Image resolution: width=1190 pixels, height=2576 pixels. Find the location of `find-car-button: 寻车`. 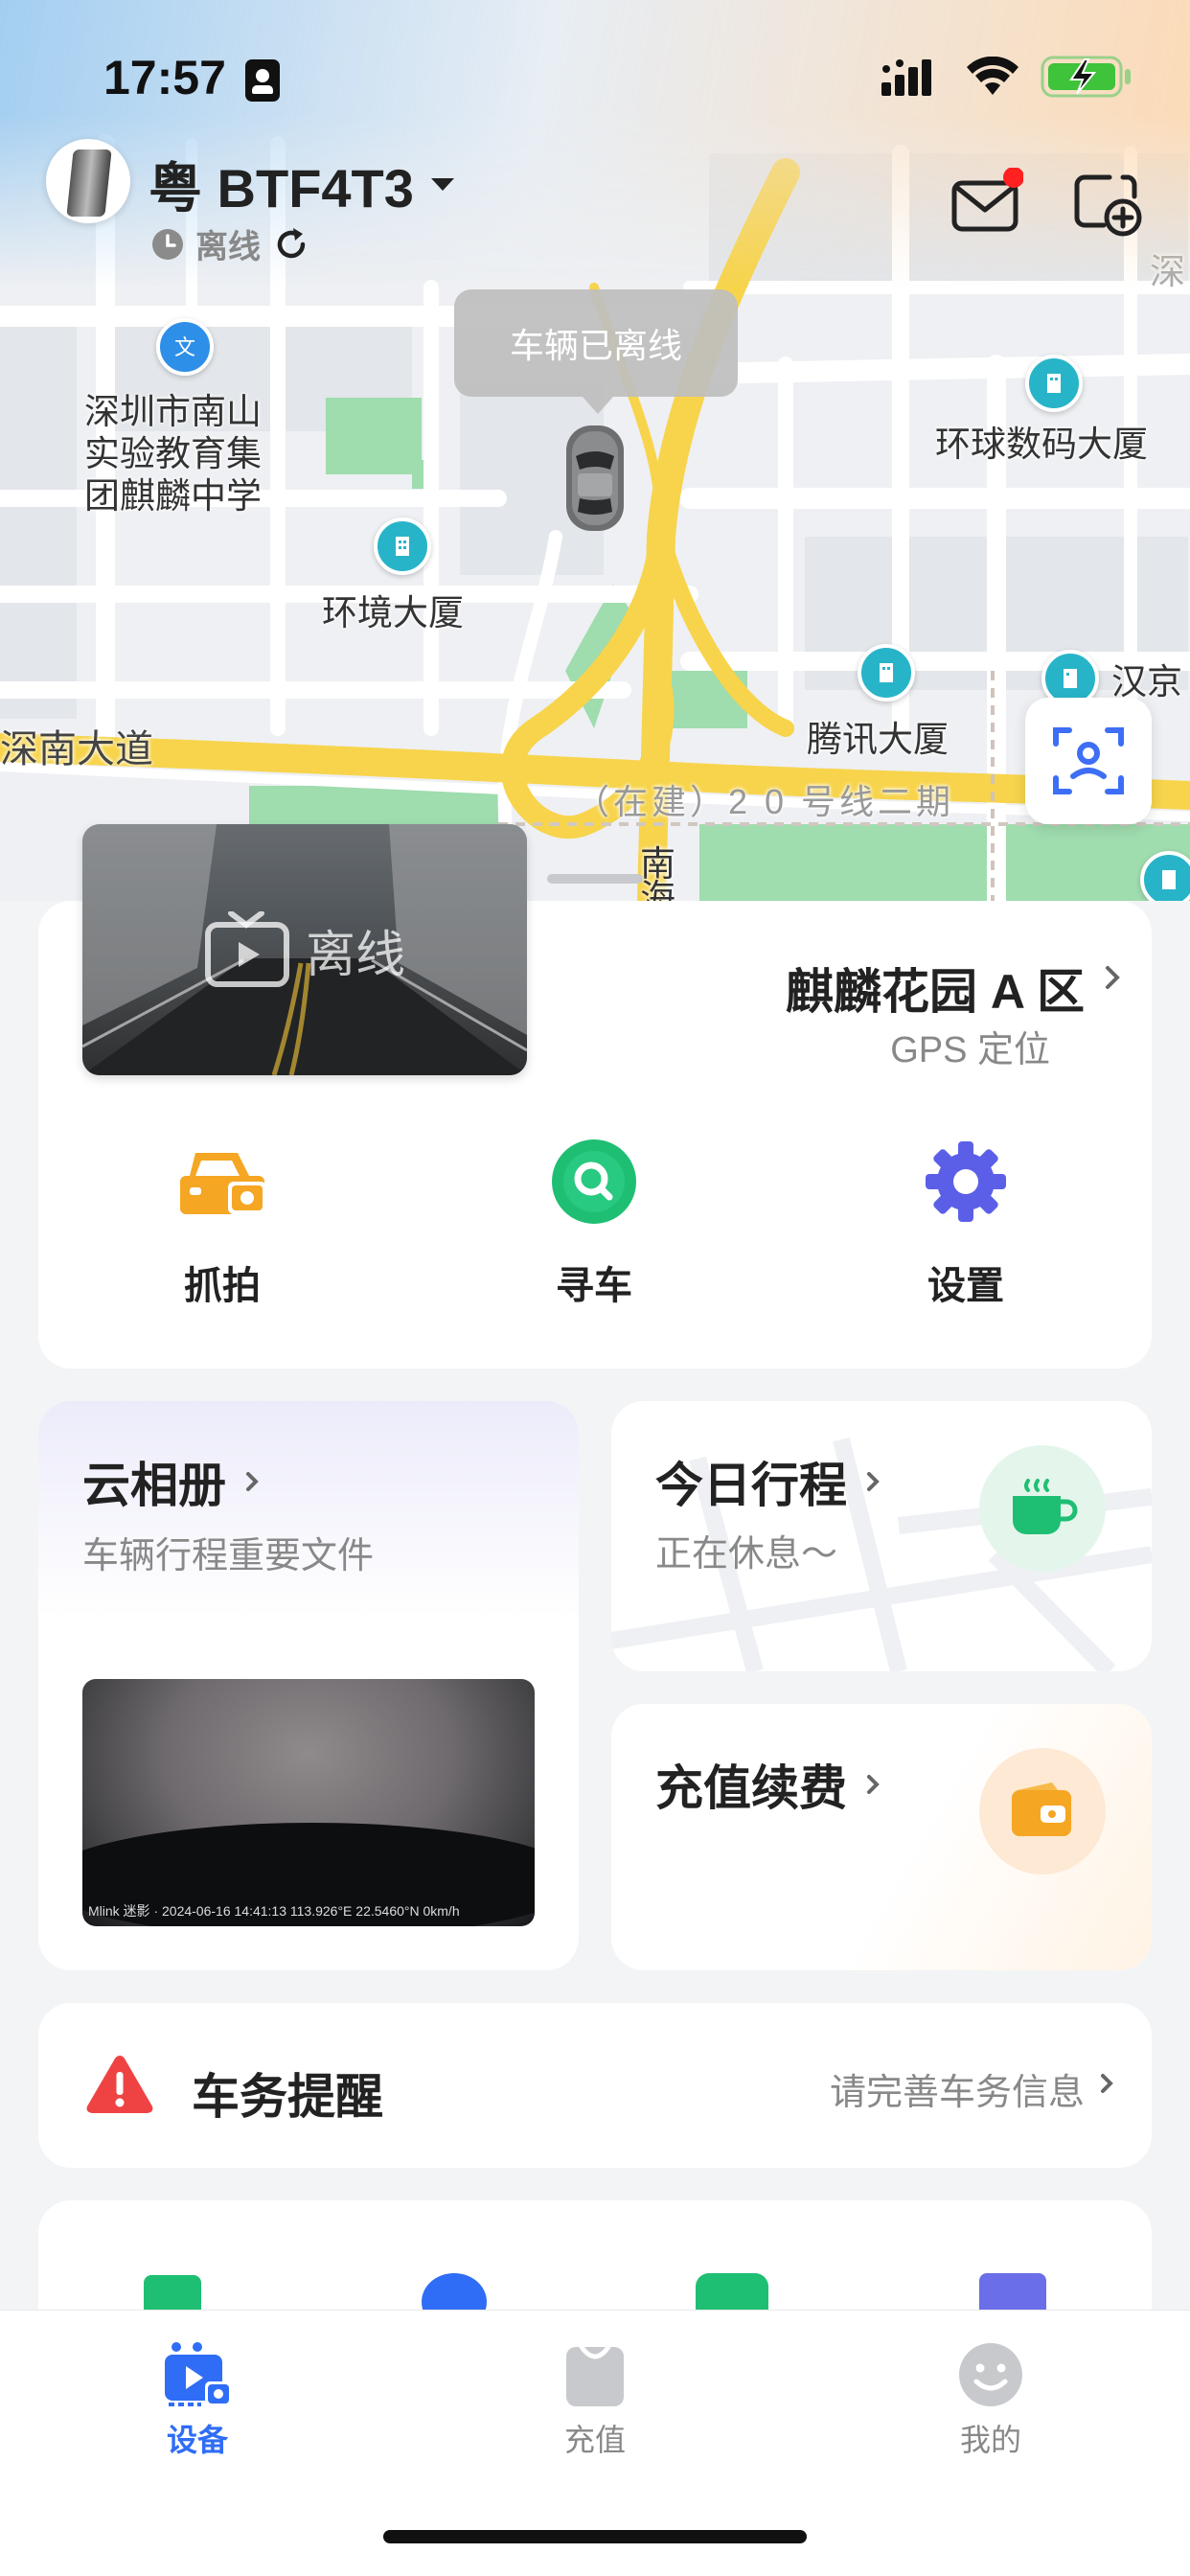

find-car-button: 寻车 is located at coordinates (594, 1223).